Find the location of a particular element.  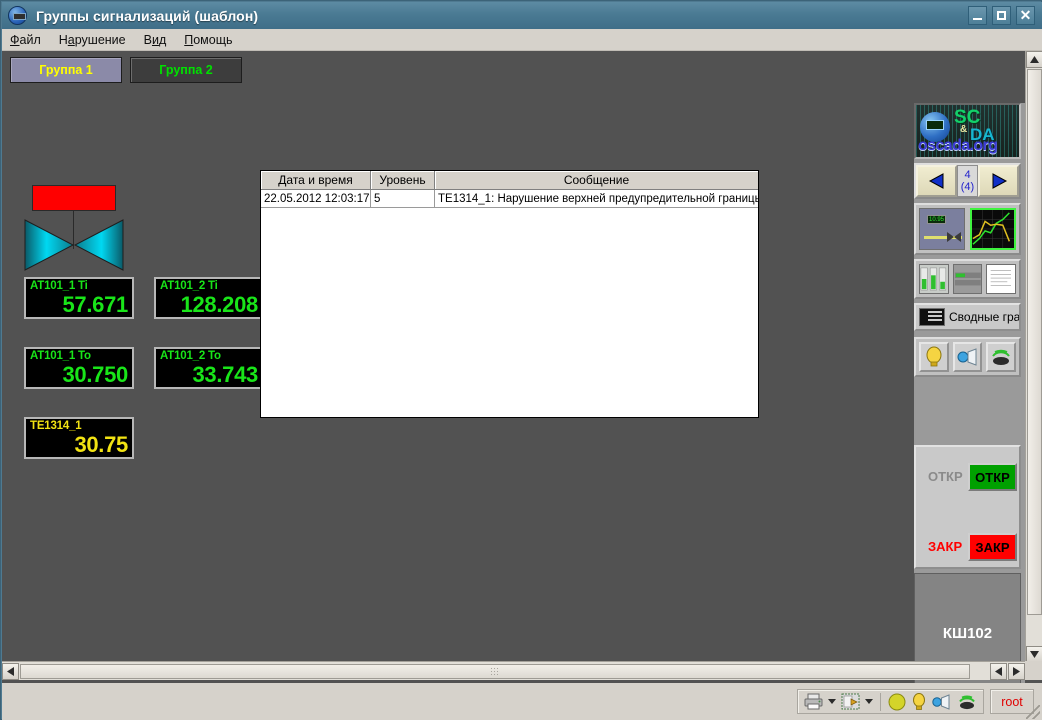

title-bar: Группы сигнализаций (шаблон) ✕ is located at coordinates (522, 15).